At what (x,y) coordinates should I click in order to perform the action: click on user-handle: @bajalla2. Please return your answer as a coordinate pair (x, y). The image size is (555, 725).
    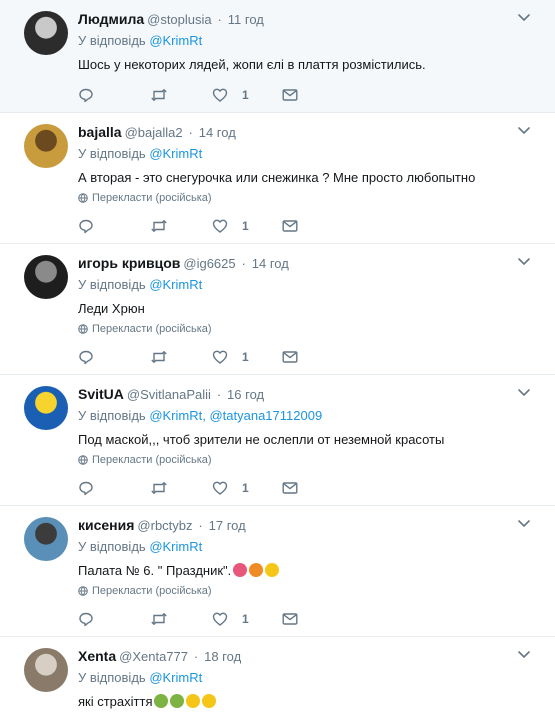
    Looking at the image, I should click on (154, 132).